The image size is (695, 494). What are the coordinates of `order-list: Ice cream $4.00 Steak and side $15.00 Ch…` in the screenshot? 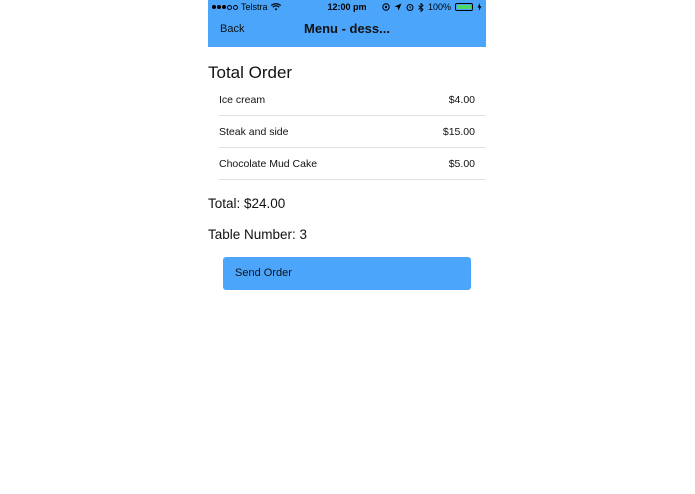 It's located at (347, 132).